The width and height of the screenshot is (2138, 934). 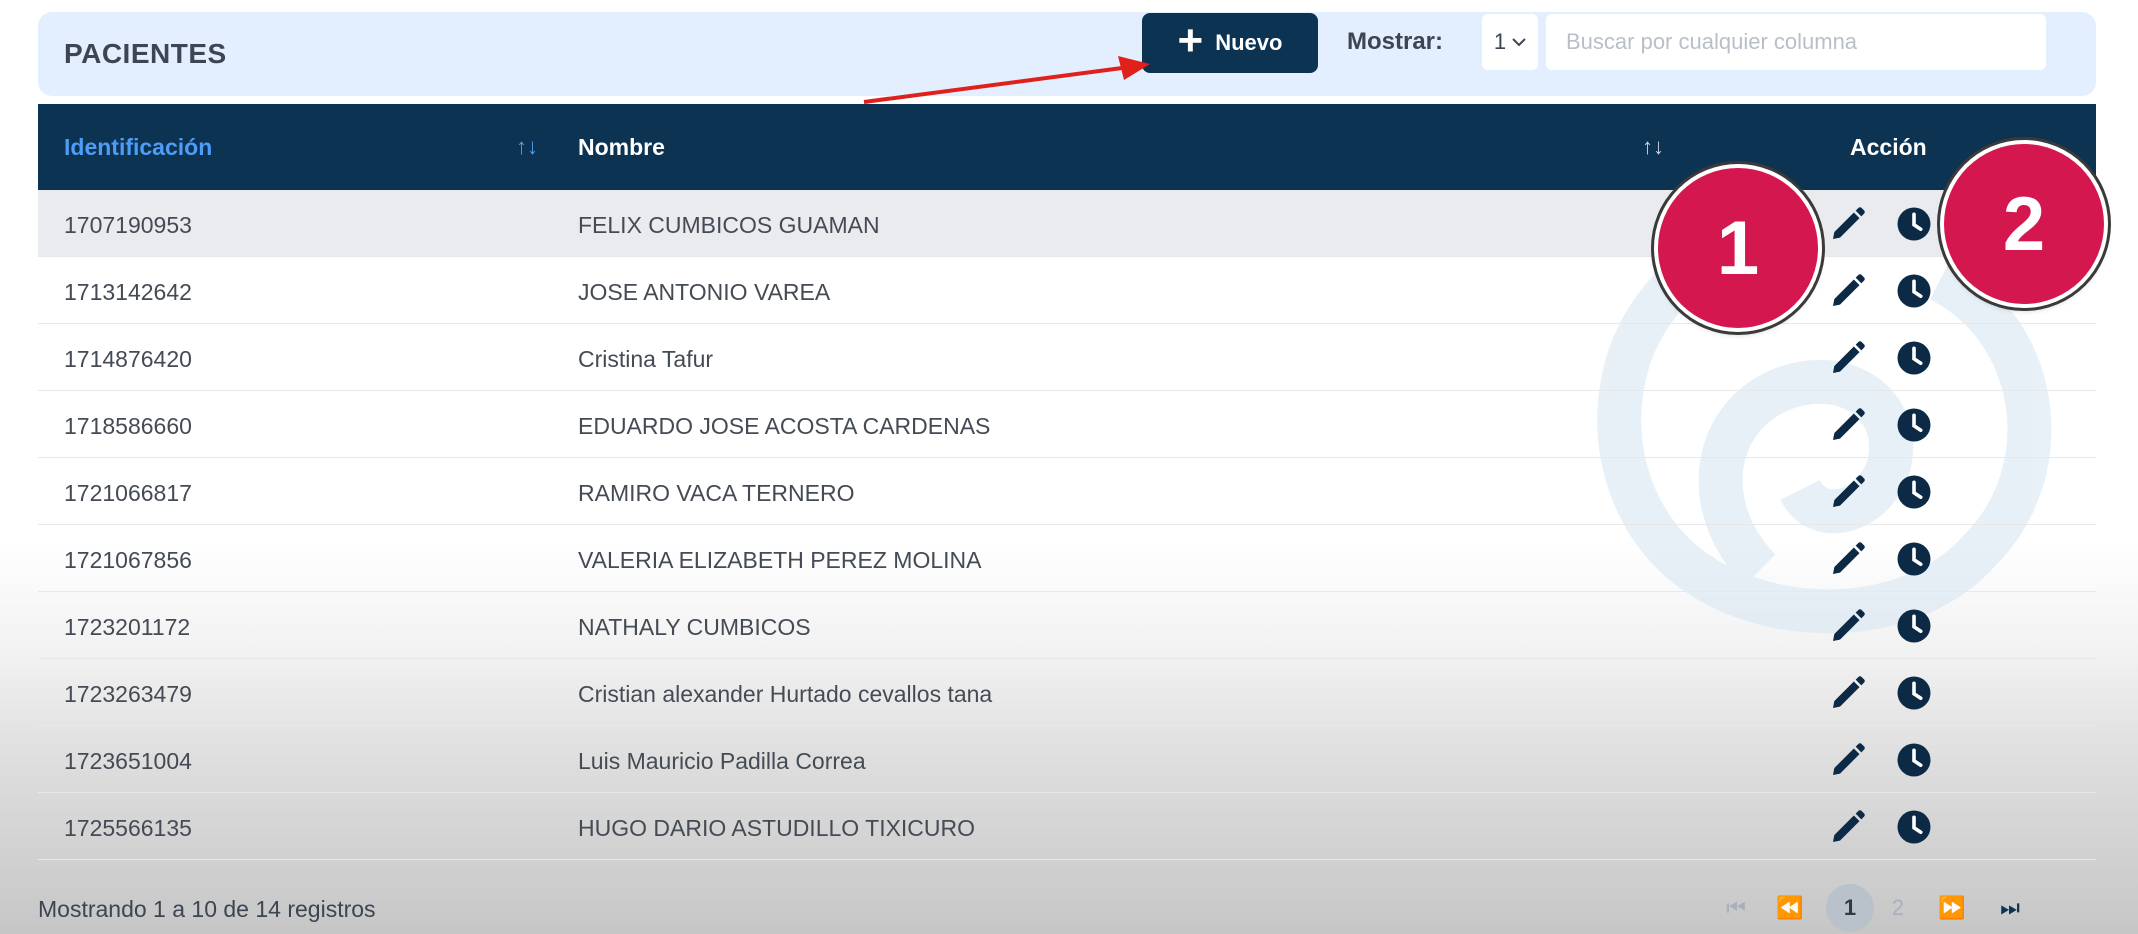 What do you see at coordinates (780, 560) in the screenshot?
I see `patient-name: VALERIA ELIZABETH PEREZ MOLINA` at bounding box center [780, 560].